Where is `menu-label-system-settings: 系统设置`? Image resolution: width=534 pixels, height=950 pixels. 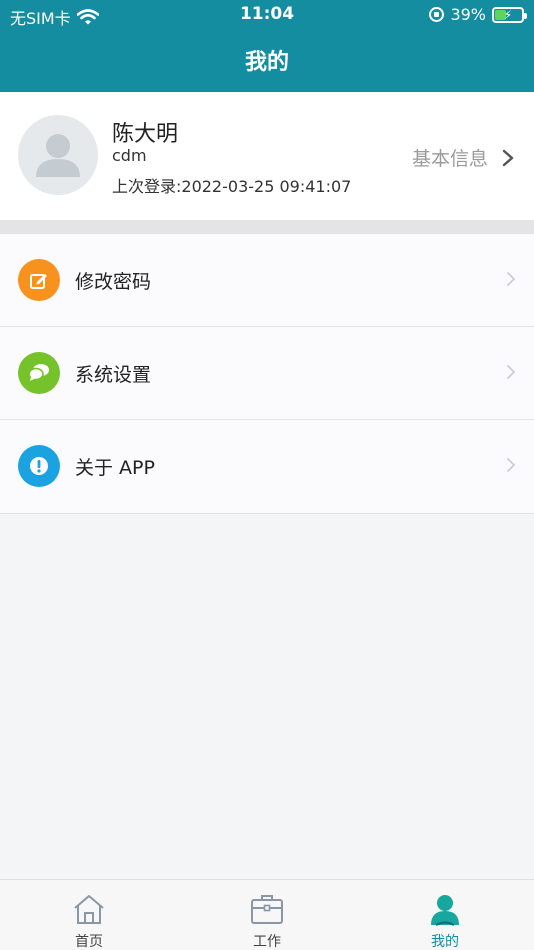 menu-label-system-settings: 系统设置 is located at coordinates (113, 375).